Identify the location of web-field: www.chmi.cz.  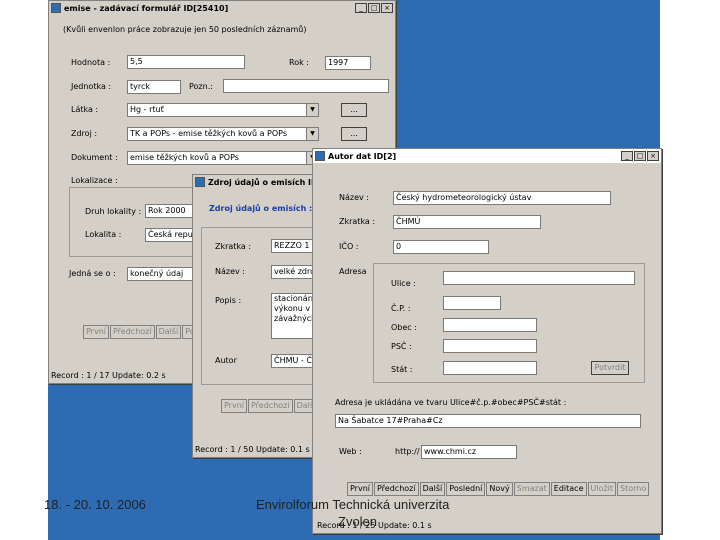
(469, 452).